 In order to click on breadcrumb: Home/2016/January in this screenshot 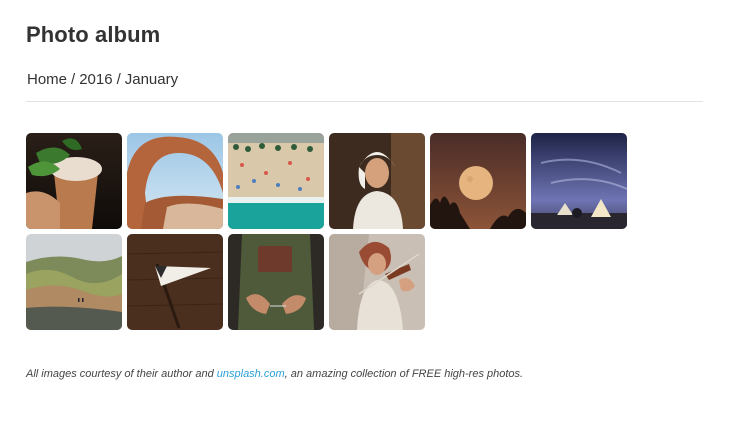, I will do `click(102, 79)`.